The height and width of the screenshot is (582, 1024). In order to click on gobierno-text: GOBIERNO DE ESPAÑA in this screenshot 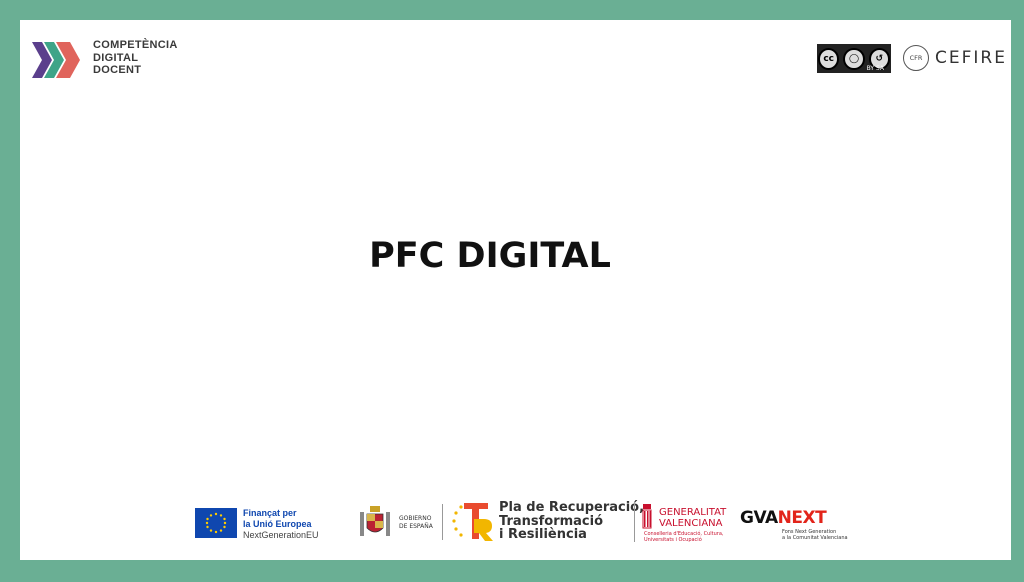, I will do `click(416, 523)`.